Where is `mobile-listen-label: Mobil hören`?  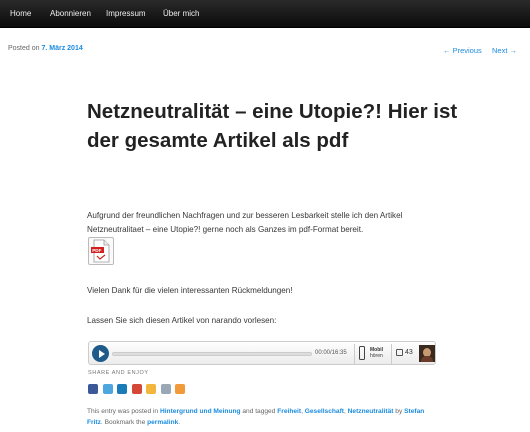
mobile-listen-label: Mobil hören is located at coordinates (376, 353).